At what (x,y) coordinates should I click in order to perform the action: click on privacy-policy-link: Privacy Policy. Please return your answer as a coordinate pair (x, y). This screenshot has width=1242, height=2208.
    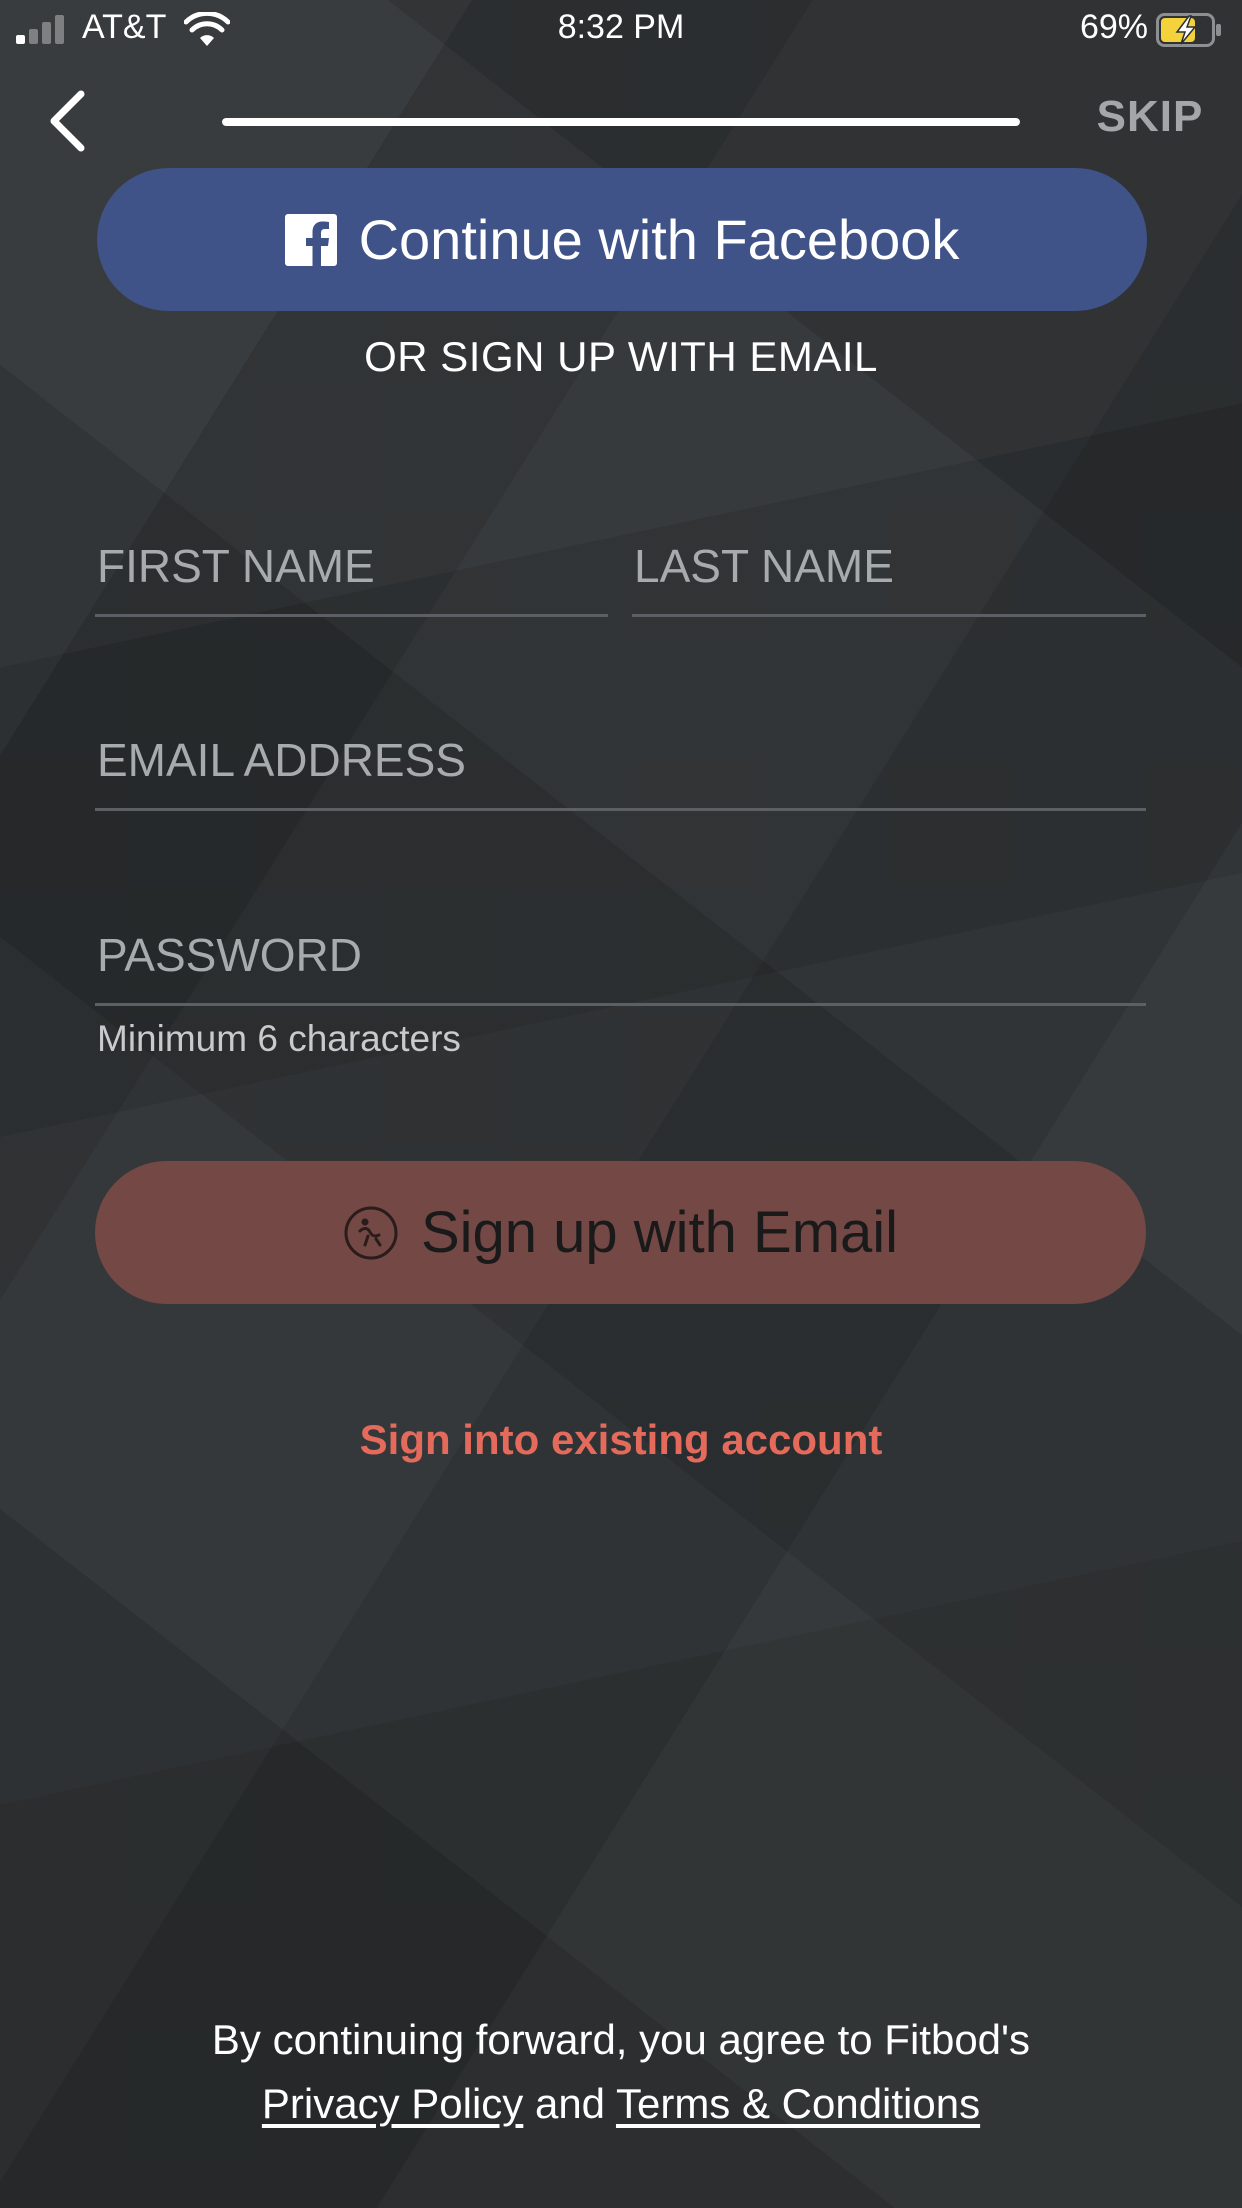
    Looking at the image, I should click on (392, 2103).